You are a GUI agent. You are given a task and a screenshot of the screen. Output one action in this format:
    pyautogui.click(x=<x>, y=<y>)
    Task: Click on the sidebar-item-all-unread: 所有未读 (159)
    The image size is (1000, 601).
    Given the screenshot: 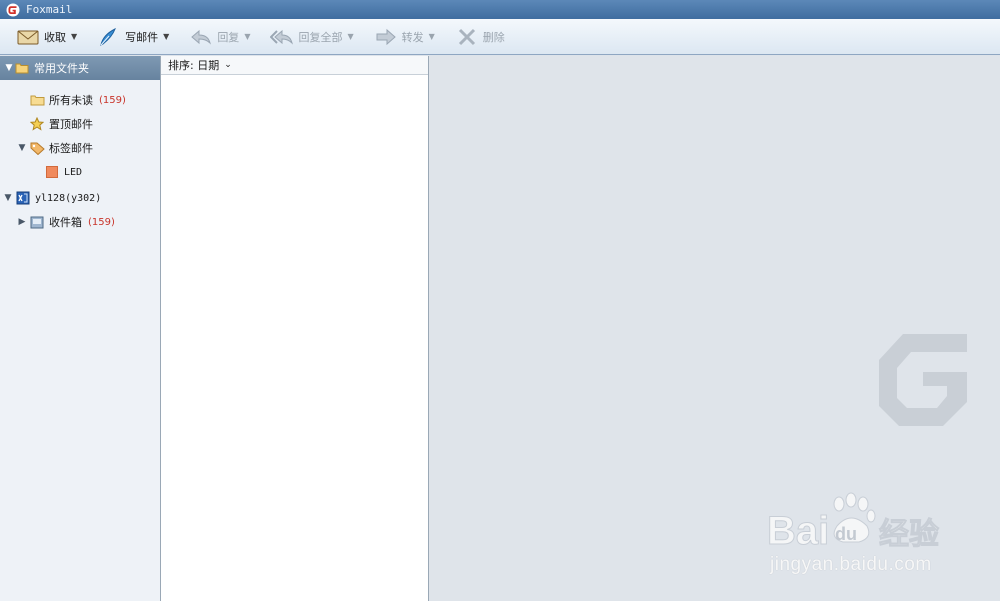 What is the action you would take?
    pyautogui.click(x=80, y=100)
    